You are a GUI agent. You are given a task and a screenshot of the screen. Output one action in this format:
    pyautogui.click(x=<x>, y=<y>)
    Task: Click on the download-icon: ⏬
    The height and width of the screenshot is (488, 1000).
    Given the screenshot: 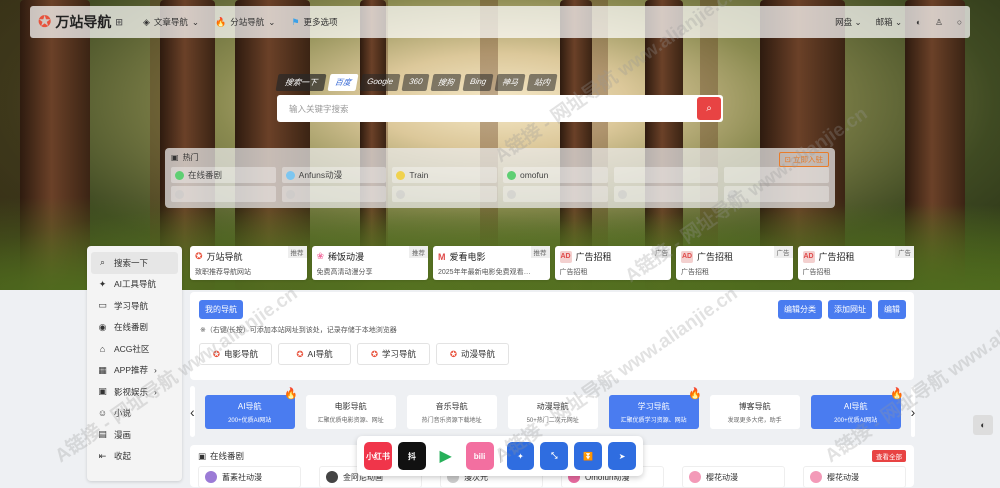 What is the action you would take?
    pyautogui.click(x=588, y=456)
    